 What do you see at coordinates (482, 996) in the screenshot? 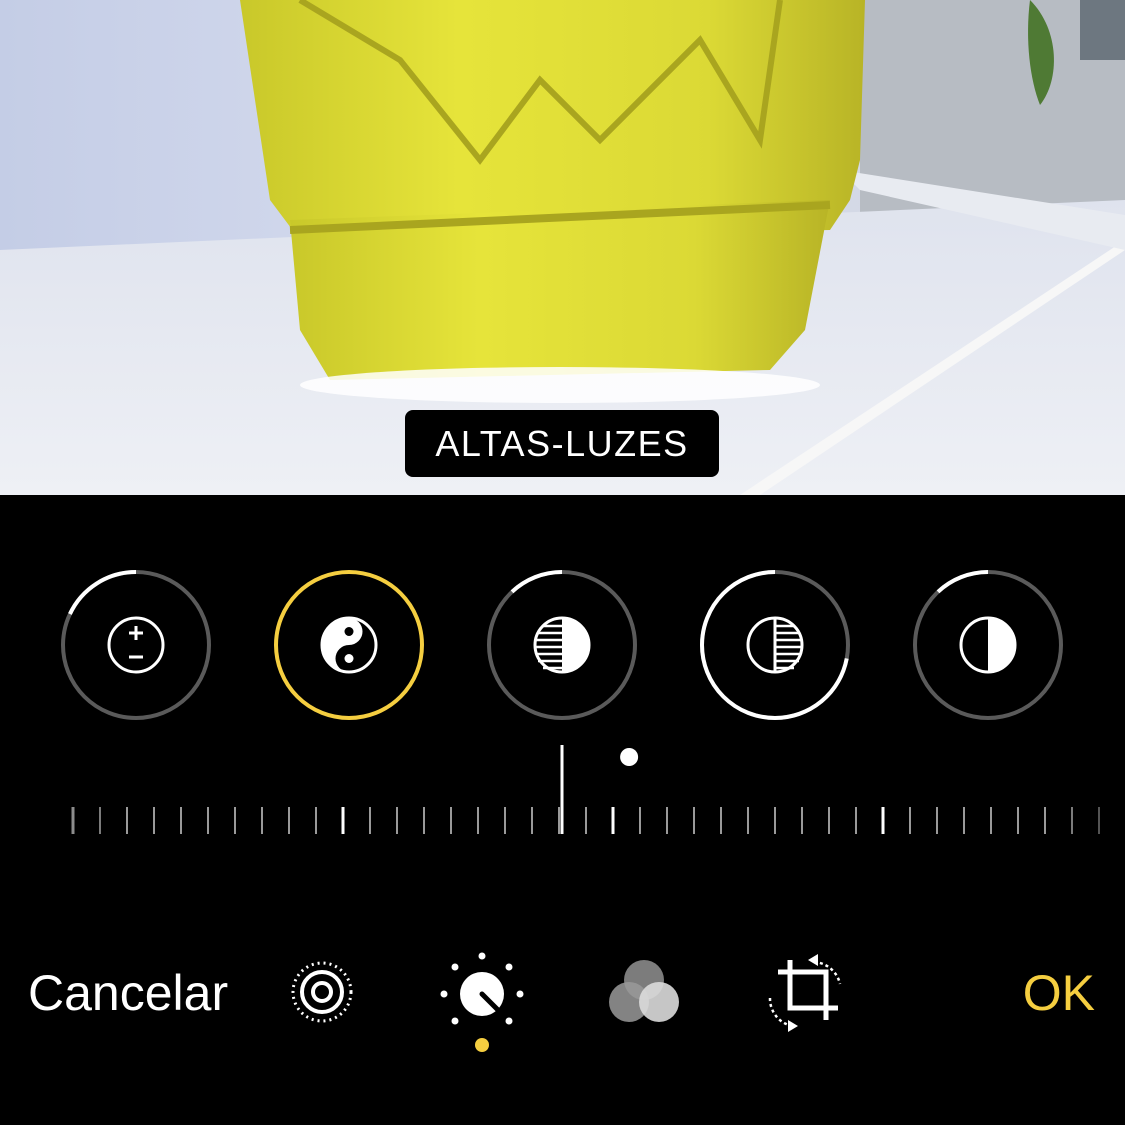
I see `adjust-icon` at bounding box center [482, 996].